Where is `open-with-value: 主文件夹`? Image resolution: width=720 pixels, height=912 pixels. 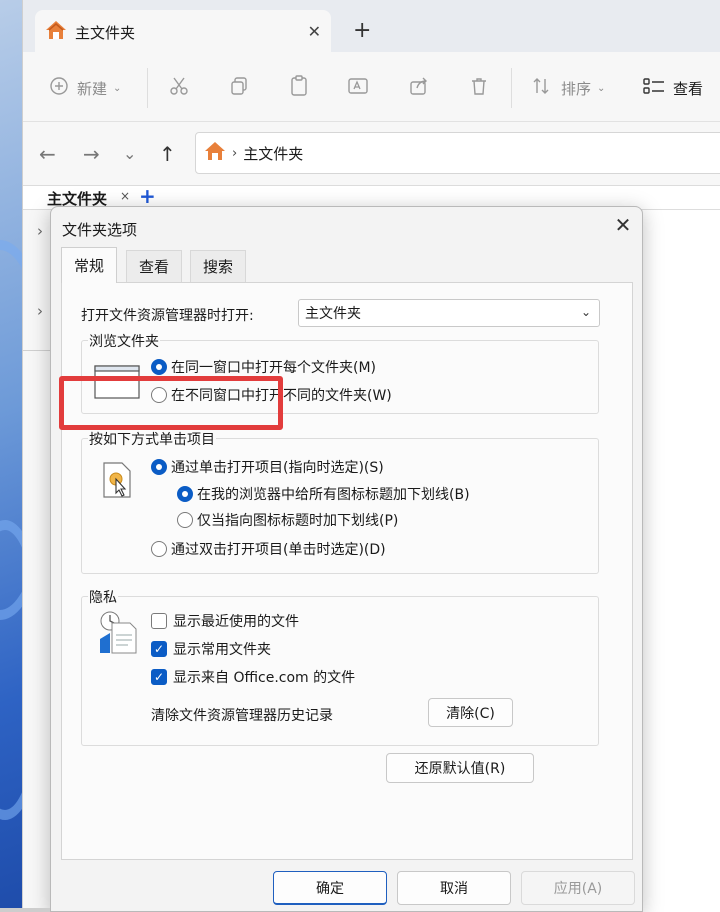
open-with-value: 主文件夹 is located at coordinates (333, 314).